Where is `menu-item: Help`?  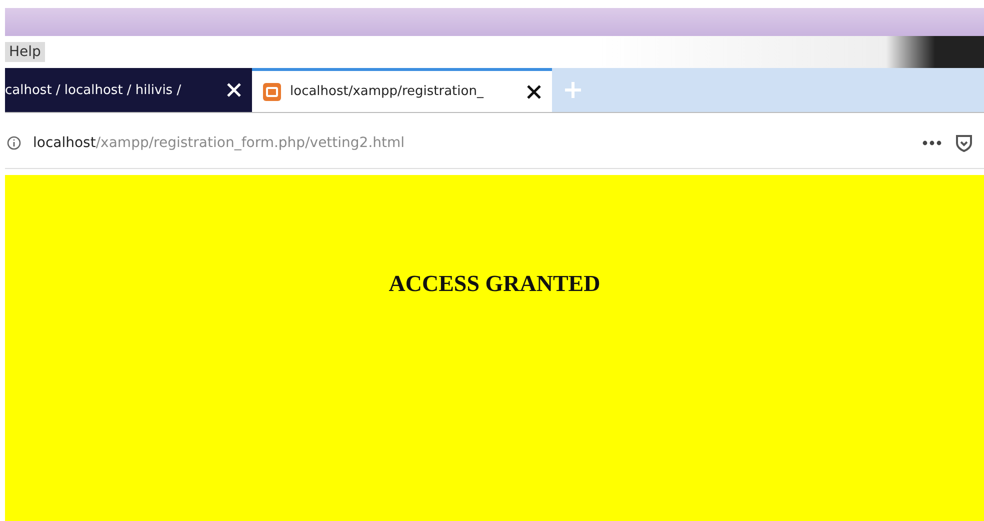
menu-item: Help is located at coordinates (25, 52).